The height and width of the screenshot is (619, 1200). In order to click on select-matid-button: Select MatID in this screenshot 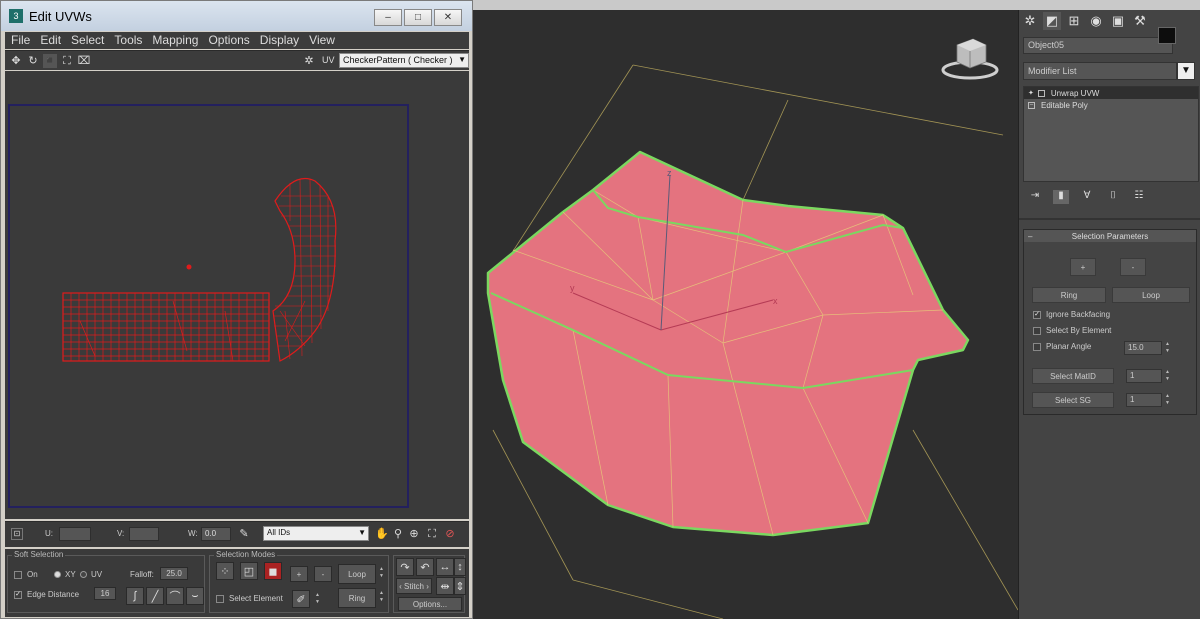, I will do `click(1073, 376)`.